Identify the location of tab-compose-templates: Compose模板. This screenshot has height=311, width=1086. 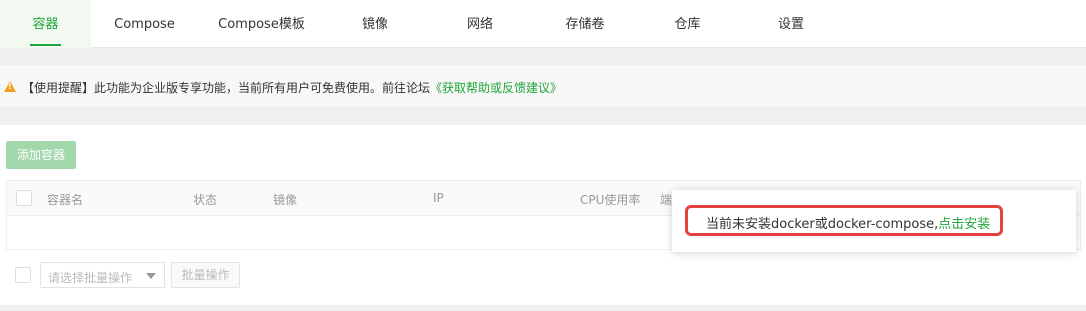
(261, 24).